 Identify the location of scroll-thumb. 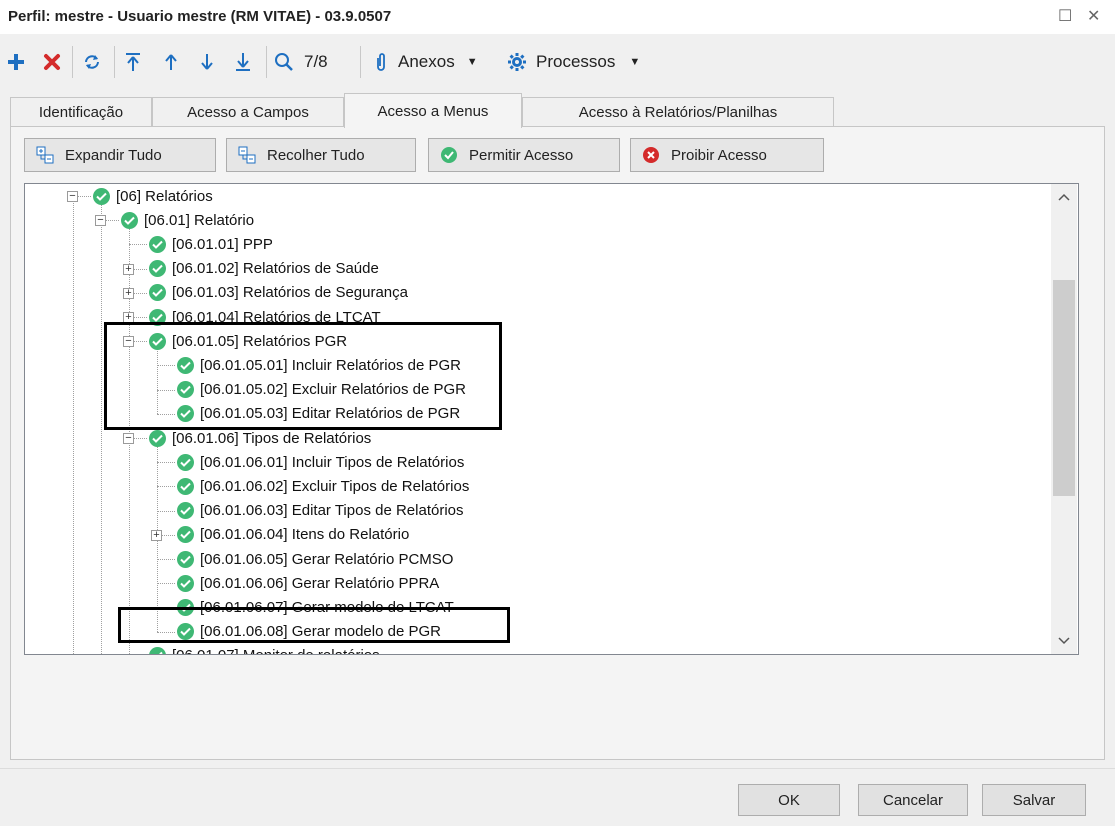
(1064, 388).